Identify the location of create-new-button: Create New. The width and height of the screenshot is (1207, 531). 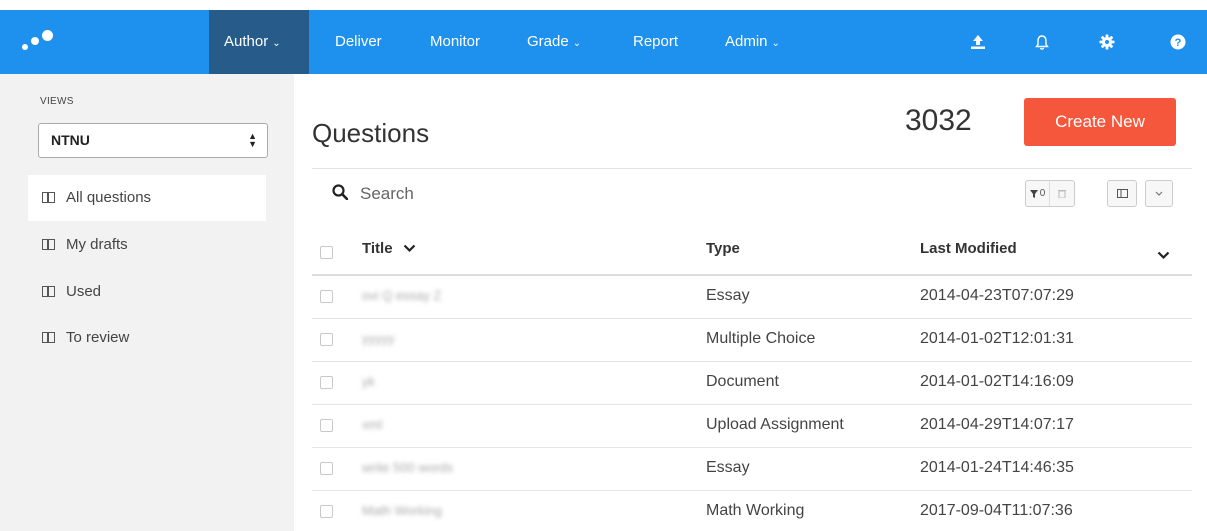
(1100, 122).